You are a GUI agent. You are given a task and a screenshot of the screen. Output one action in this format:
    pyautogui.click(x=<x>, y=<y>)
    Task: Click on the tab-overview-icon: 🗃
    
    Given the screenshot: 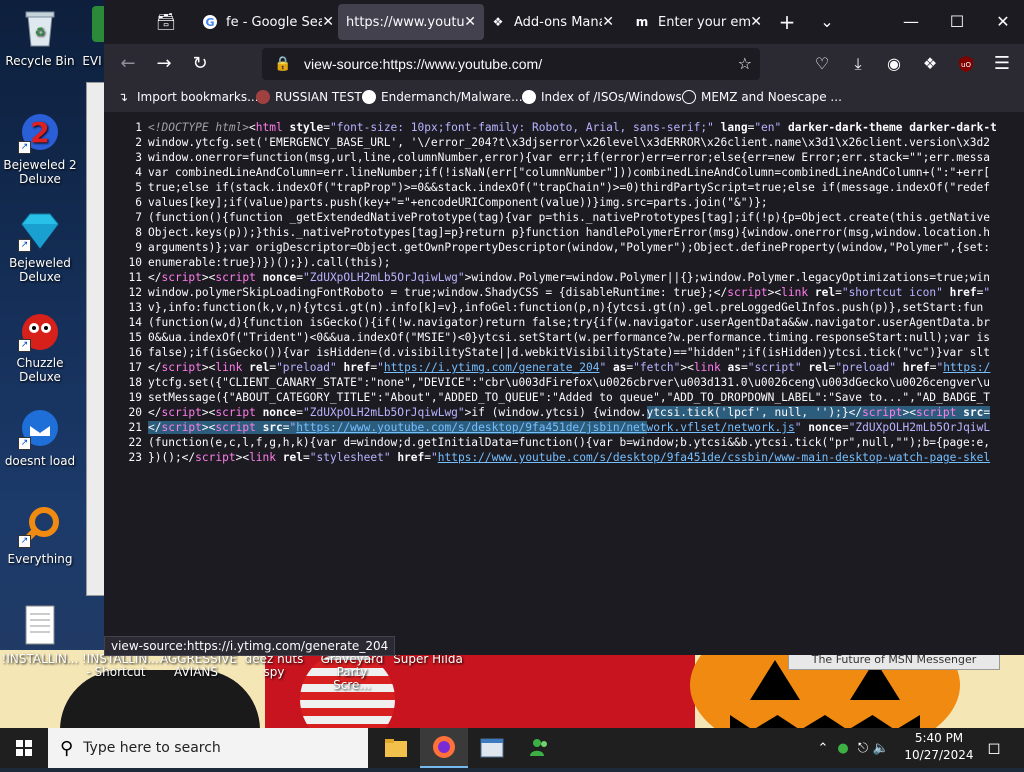 What is the action you would take?
    pyautogui.click(x=166, y=22)
    